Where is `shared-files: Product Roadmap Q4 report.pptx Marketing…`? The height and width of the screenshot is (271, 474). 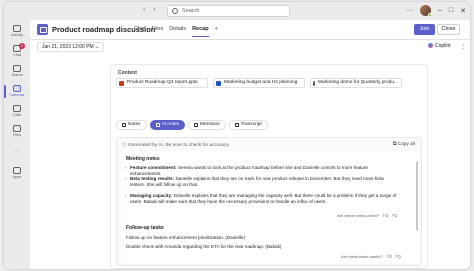 shared-files: Product Roadmap Q4 report.pptx Marketing… is located at coordinates (259, 83).